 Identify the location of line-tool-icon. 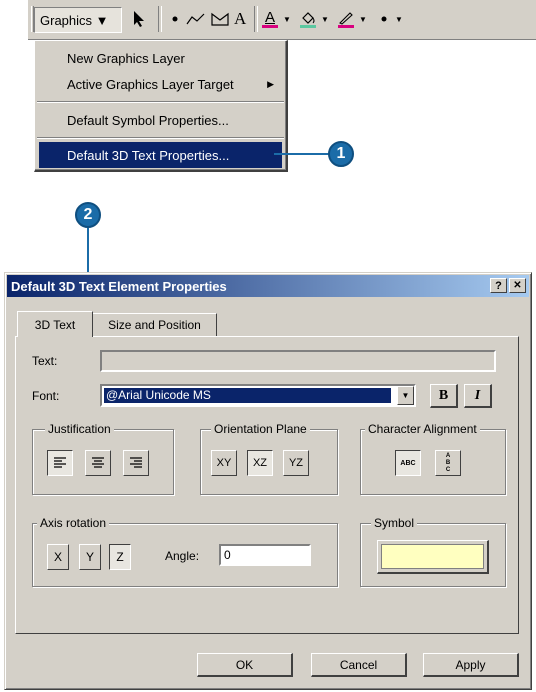
(196, 19).